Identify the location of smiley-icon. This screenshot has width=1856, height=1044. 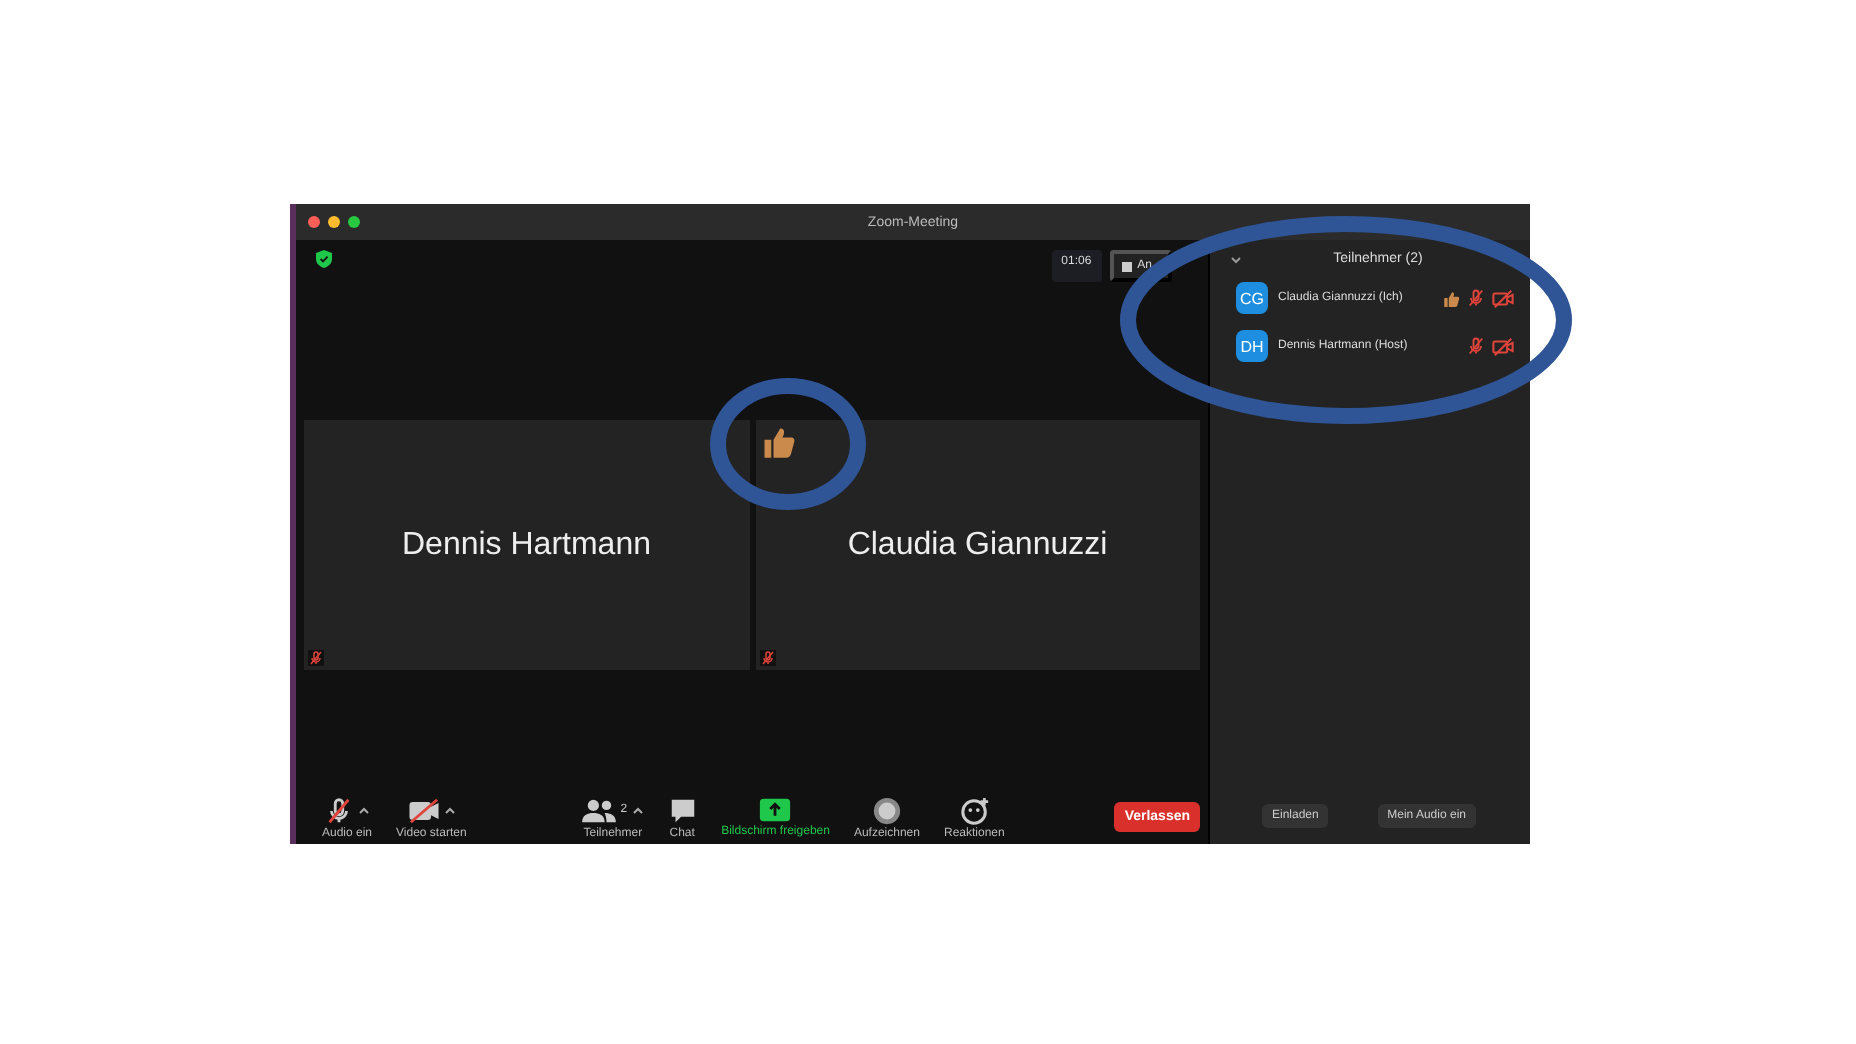
(974, 810).